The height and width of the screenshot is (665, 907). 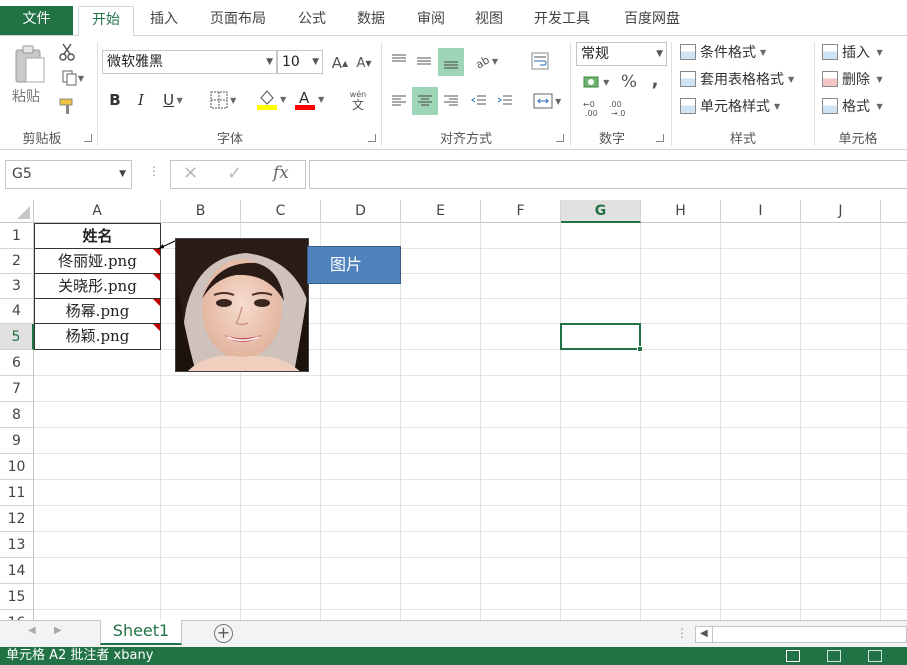 I want to click on copy-icon: ▼, so click(x=73, y=78).